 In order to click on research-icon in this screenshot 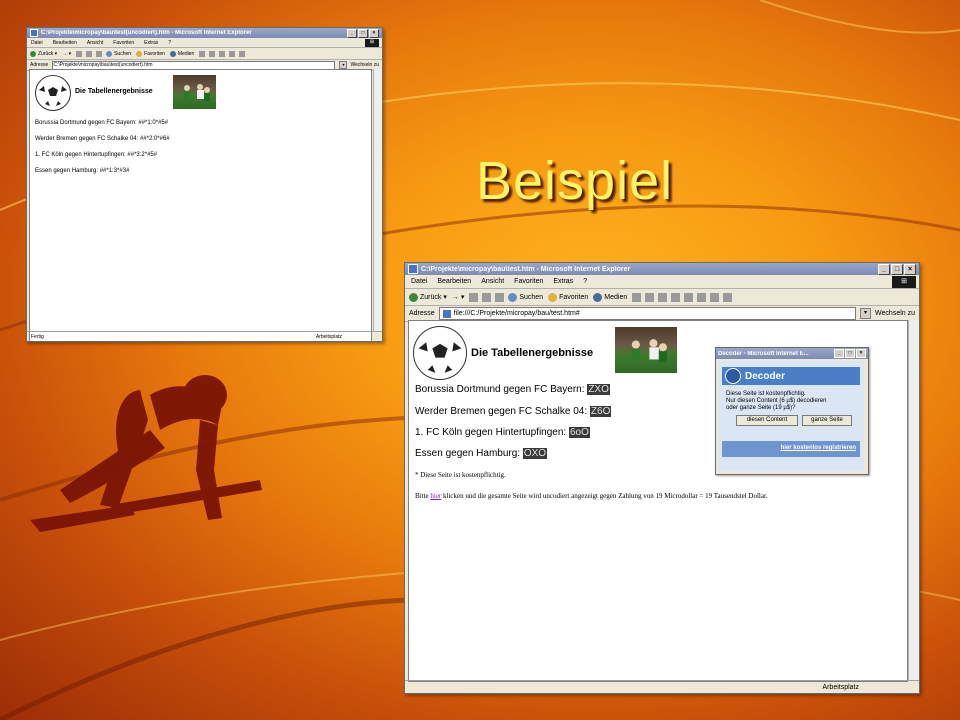, I will do `click(715, 297)`.